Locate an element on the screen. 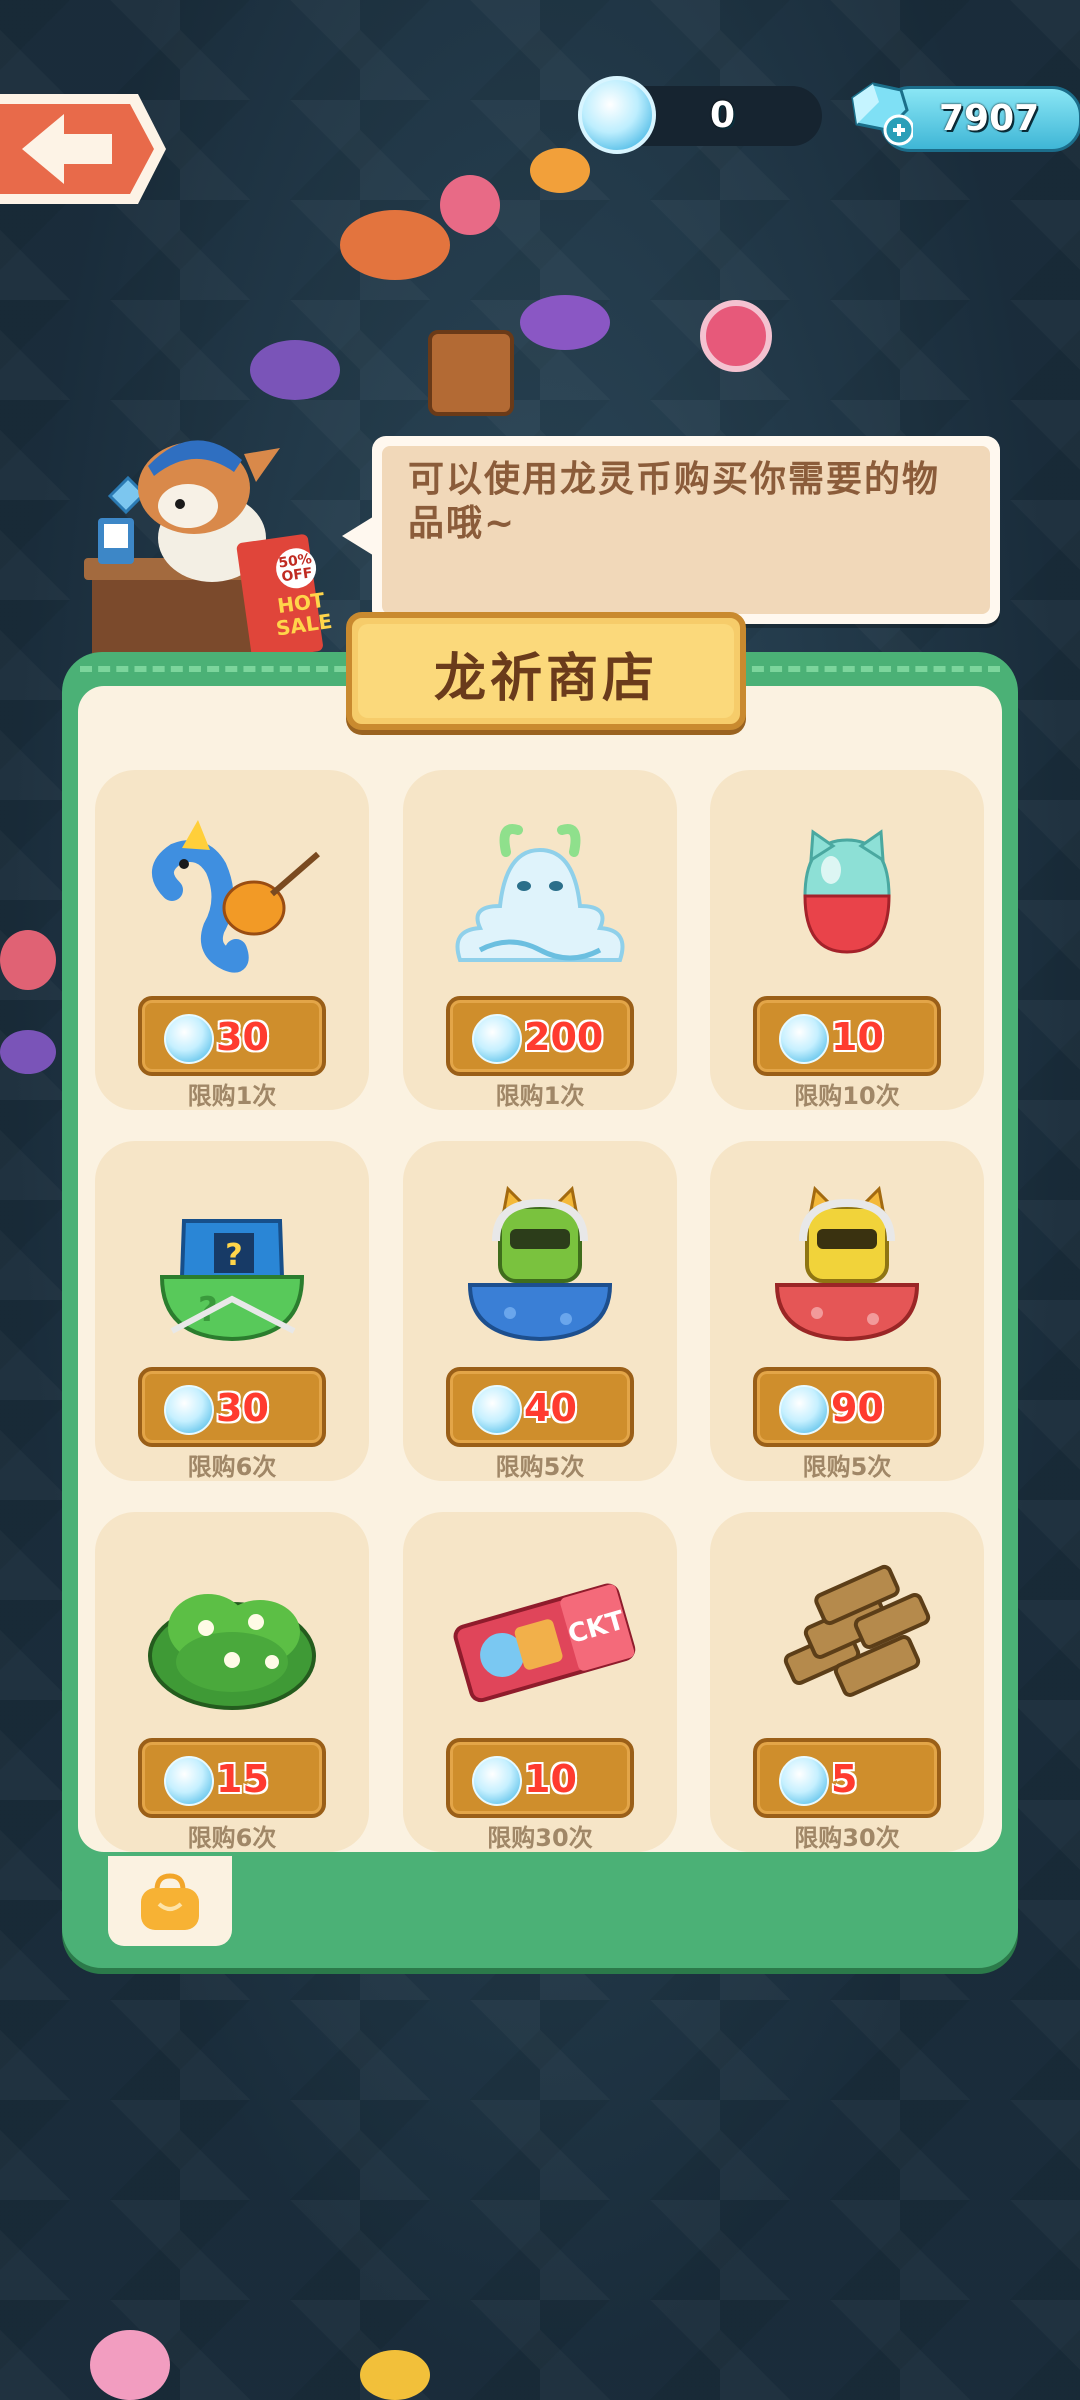  treasure-chest-icon is located at coordinates (471, 373).